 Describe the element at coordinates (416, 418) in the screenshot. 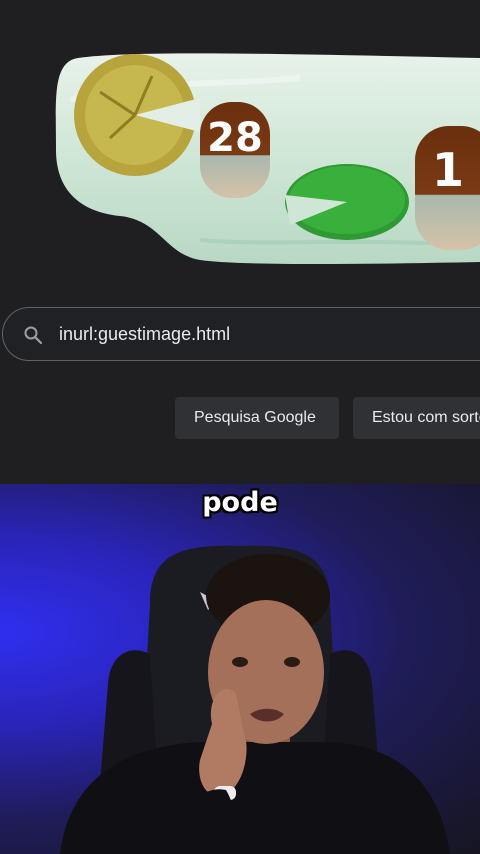

I see `feeling-lucky-button: Estou com sorte` at that location.